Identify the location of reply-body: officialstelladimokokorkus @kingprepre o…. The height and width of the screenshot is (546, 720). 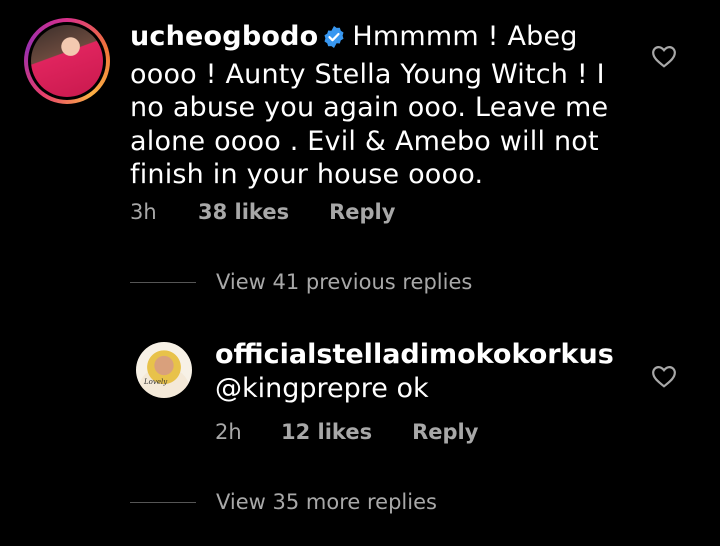
(425, 371).